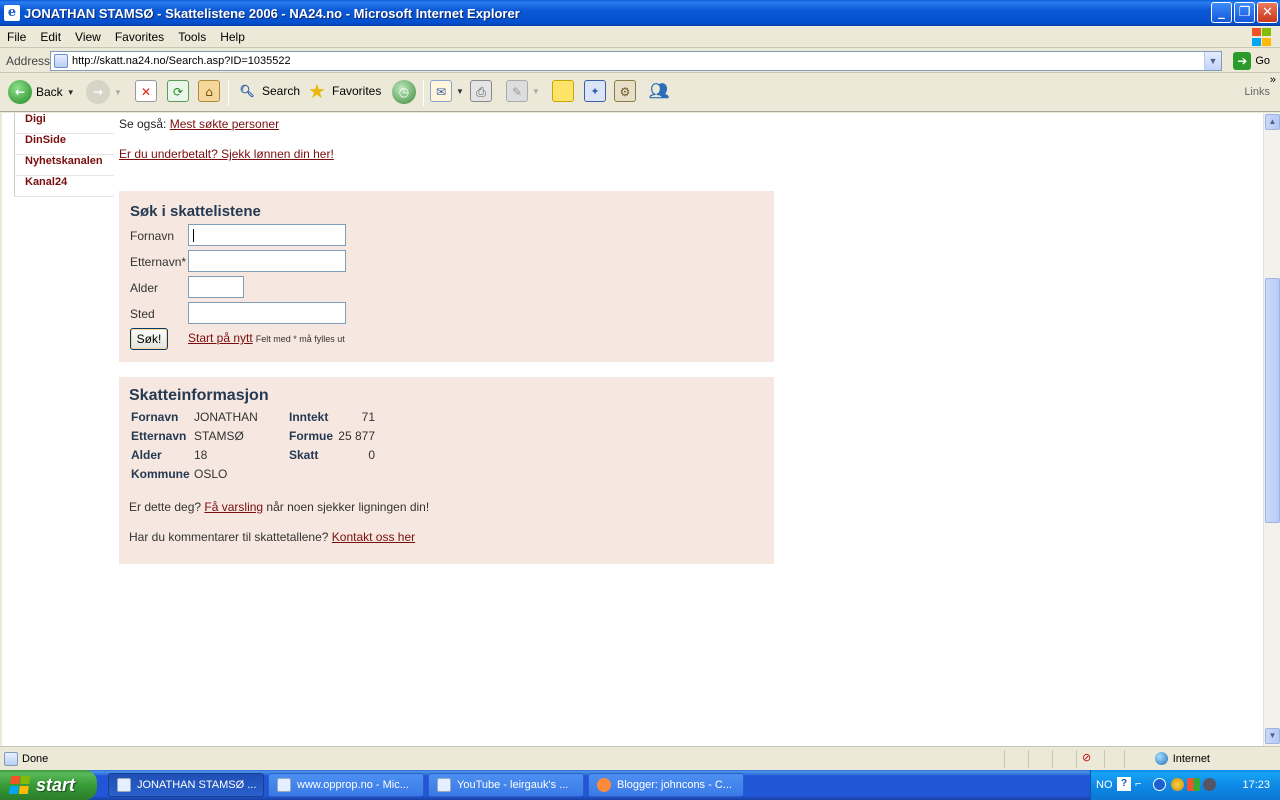 The width and height of the screenshot is (1280, 800). What do you see at coordinates (640, 758) in the screenshot?
I see `status-bar: Done ⊘ Internet` at bounding box center [640, 758].